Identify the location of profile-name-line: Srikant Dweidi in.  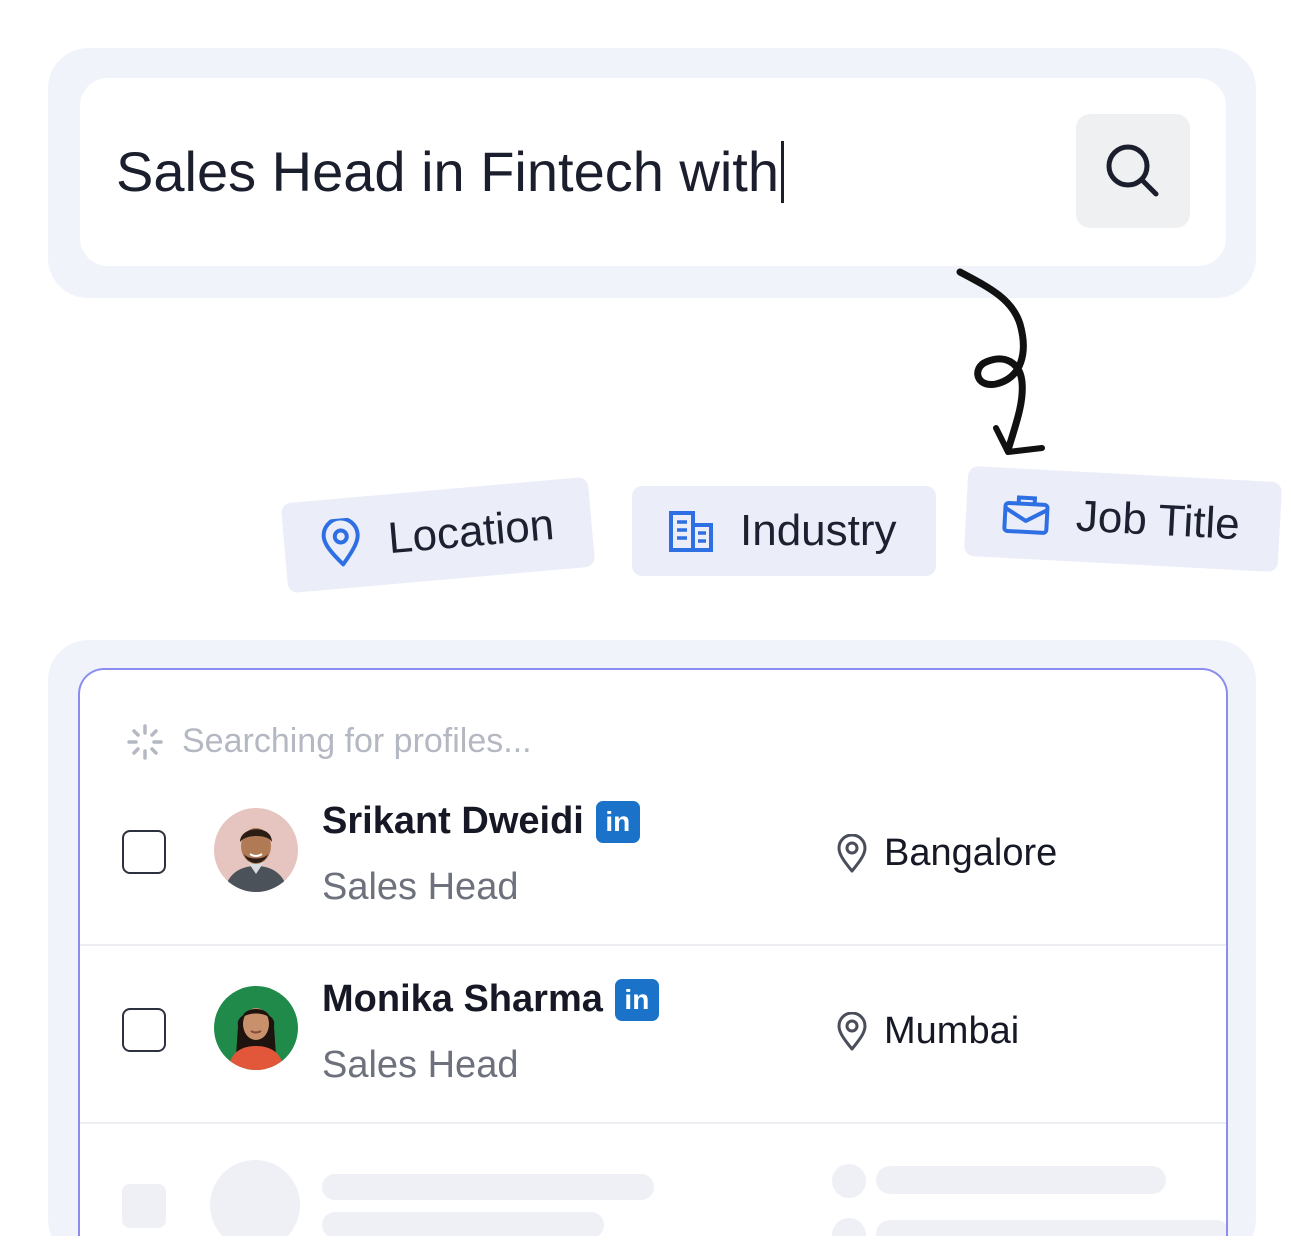
(481, 821).